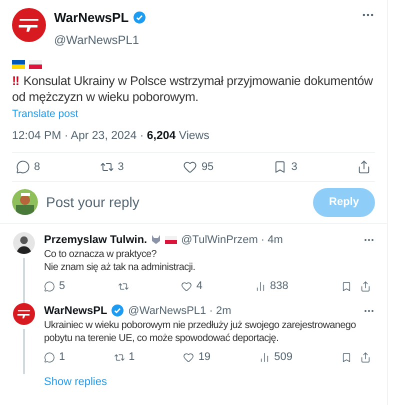 This screenshot has height=405, width=400. Describe the element at coordinates (275, 357) in the screenshot. I see `views-button: 509` at that location.